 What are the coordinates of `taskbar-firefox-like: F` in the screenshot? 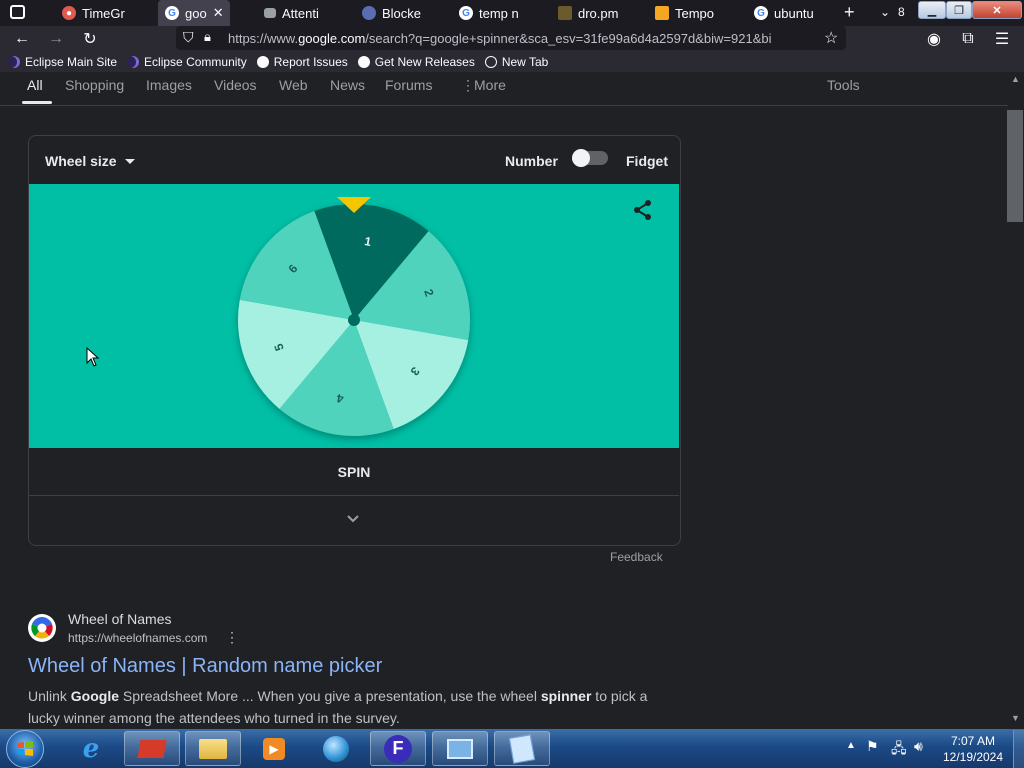 It's located at (398, 748).